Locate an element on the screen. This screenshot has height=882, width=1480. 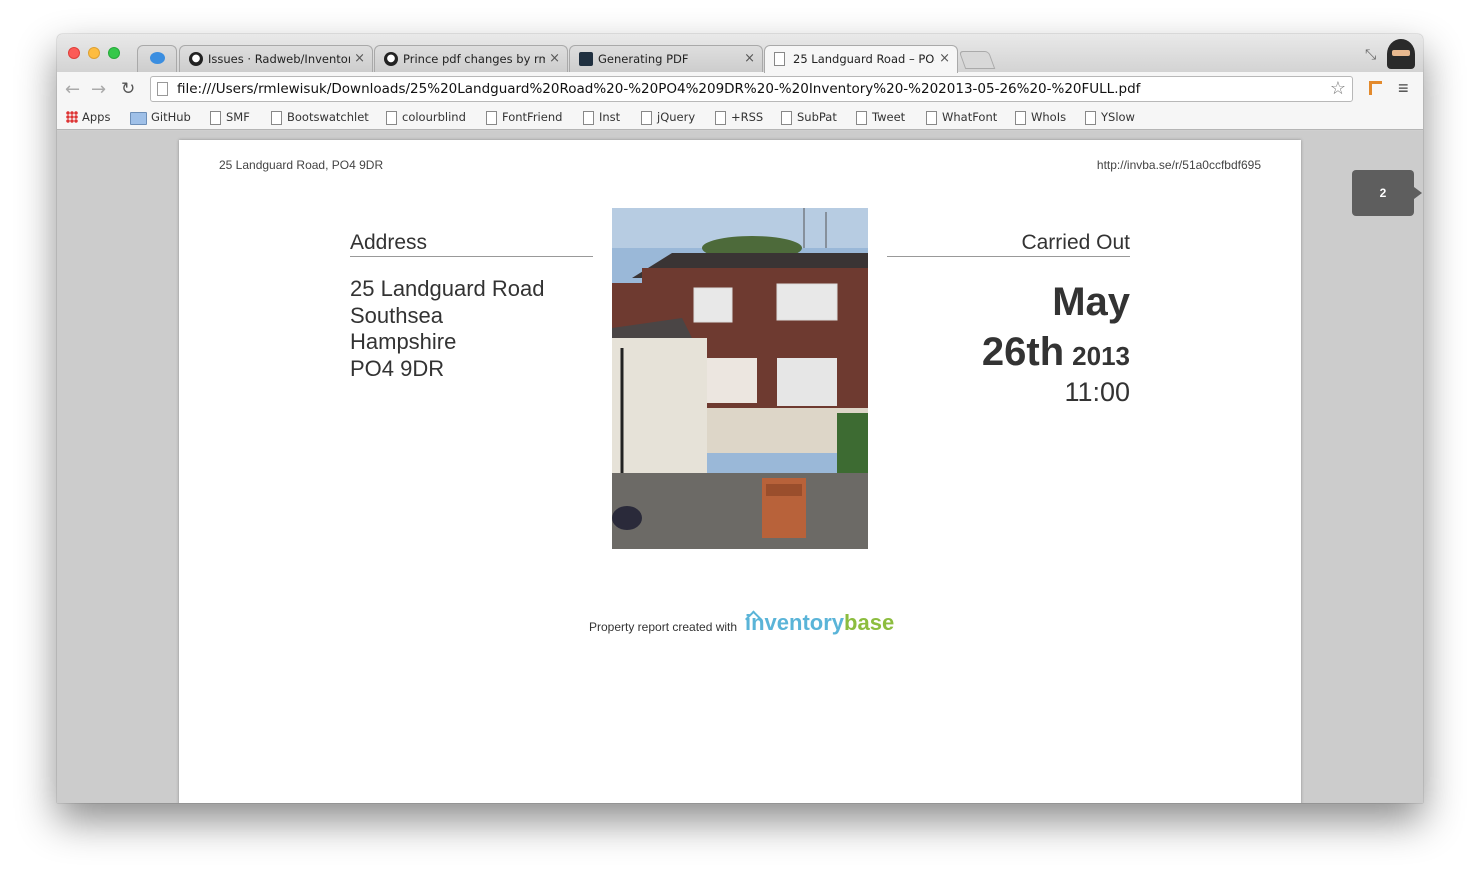
bookmark-apps: Apps is located at coordinates (87, 117).